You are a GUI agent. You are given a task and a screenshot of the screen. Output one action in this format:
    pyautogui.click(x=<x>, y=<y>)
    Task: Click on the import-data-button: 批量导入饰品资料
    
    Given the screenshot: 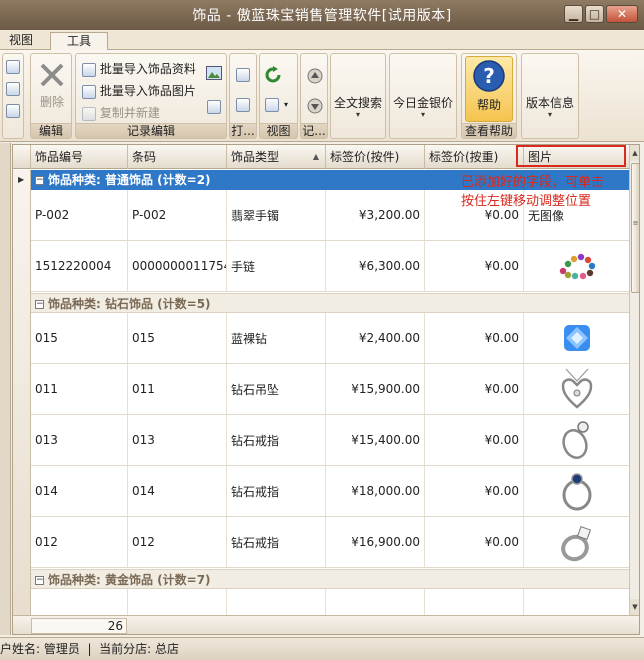 What is the action you would take?
    pyautogui.click(x=139, y=68)
    